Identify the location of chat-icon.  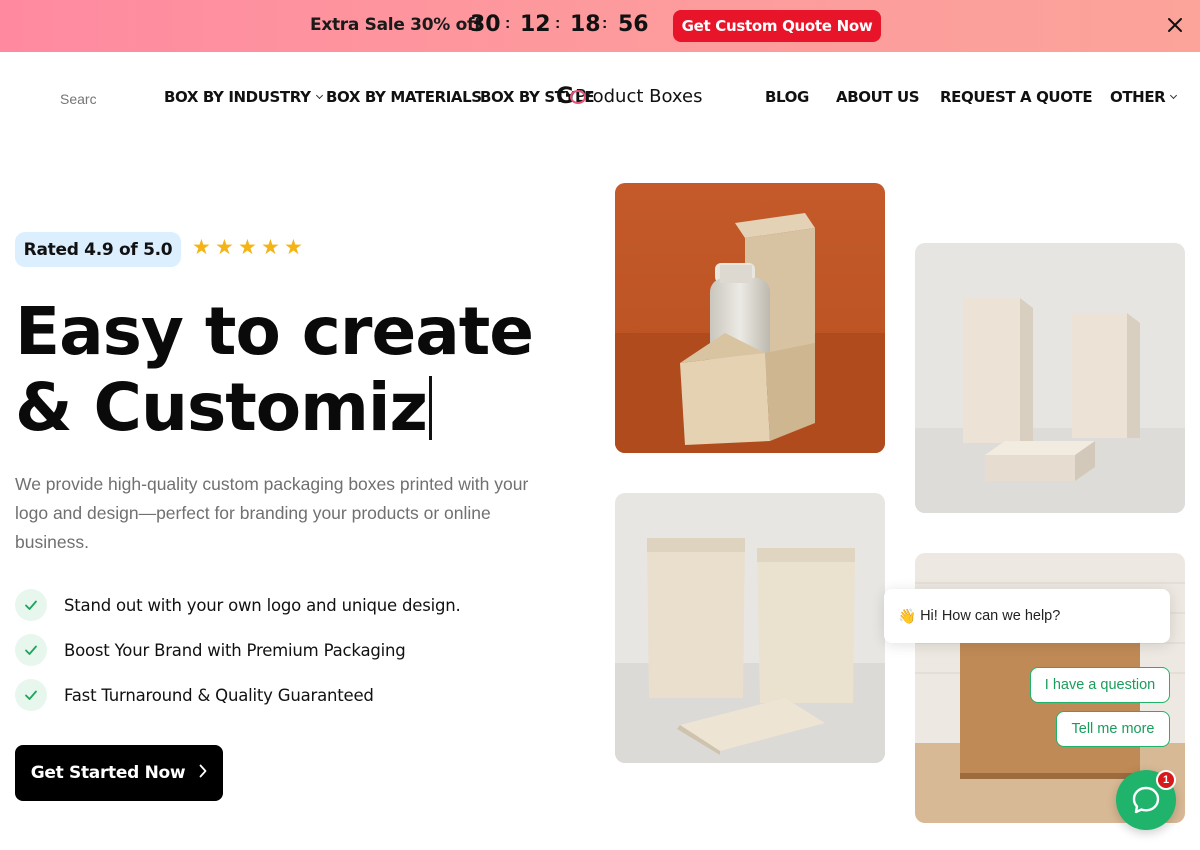
(1146, 800).